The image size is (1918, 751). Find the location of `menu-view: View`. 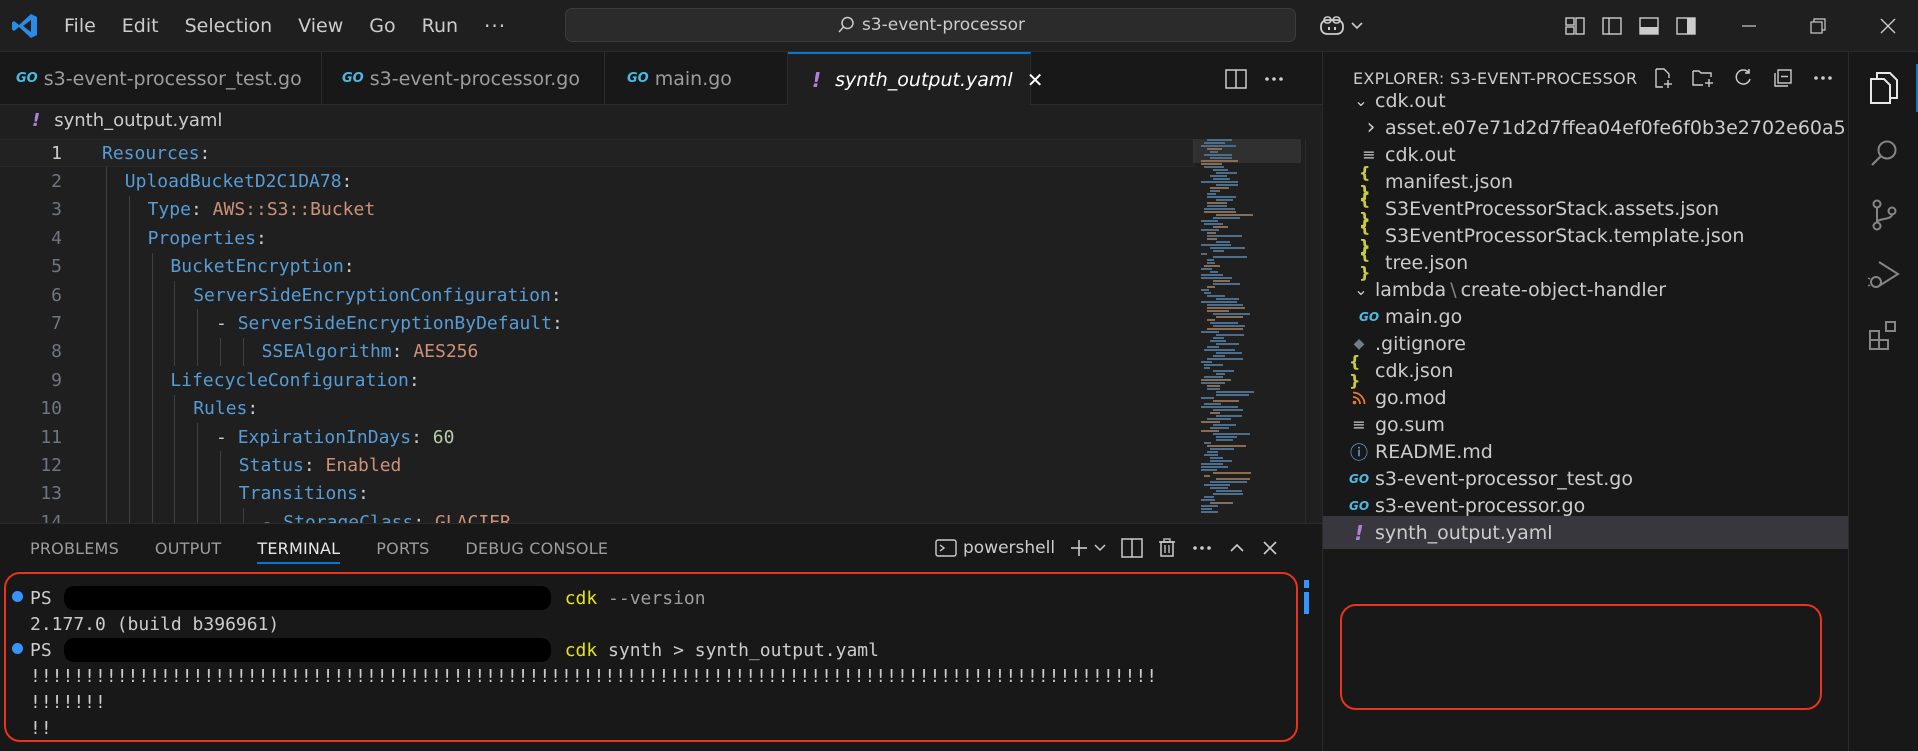

menu-view: View is located at coordinates (320, 26).